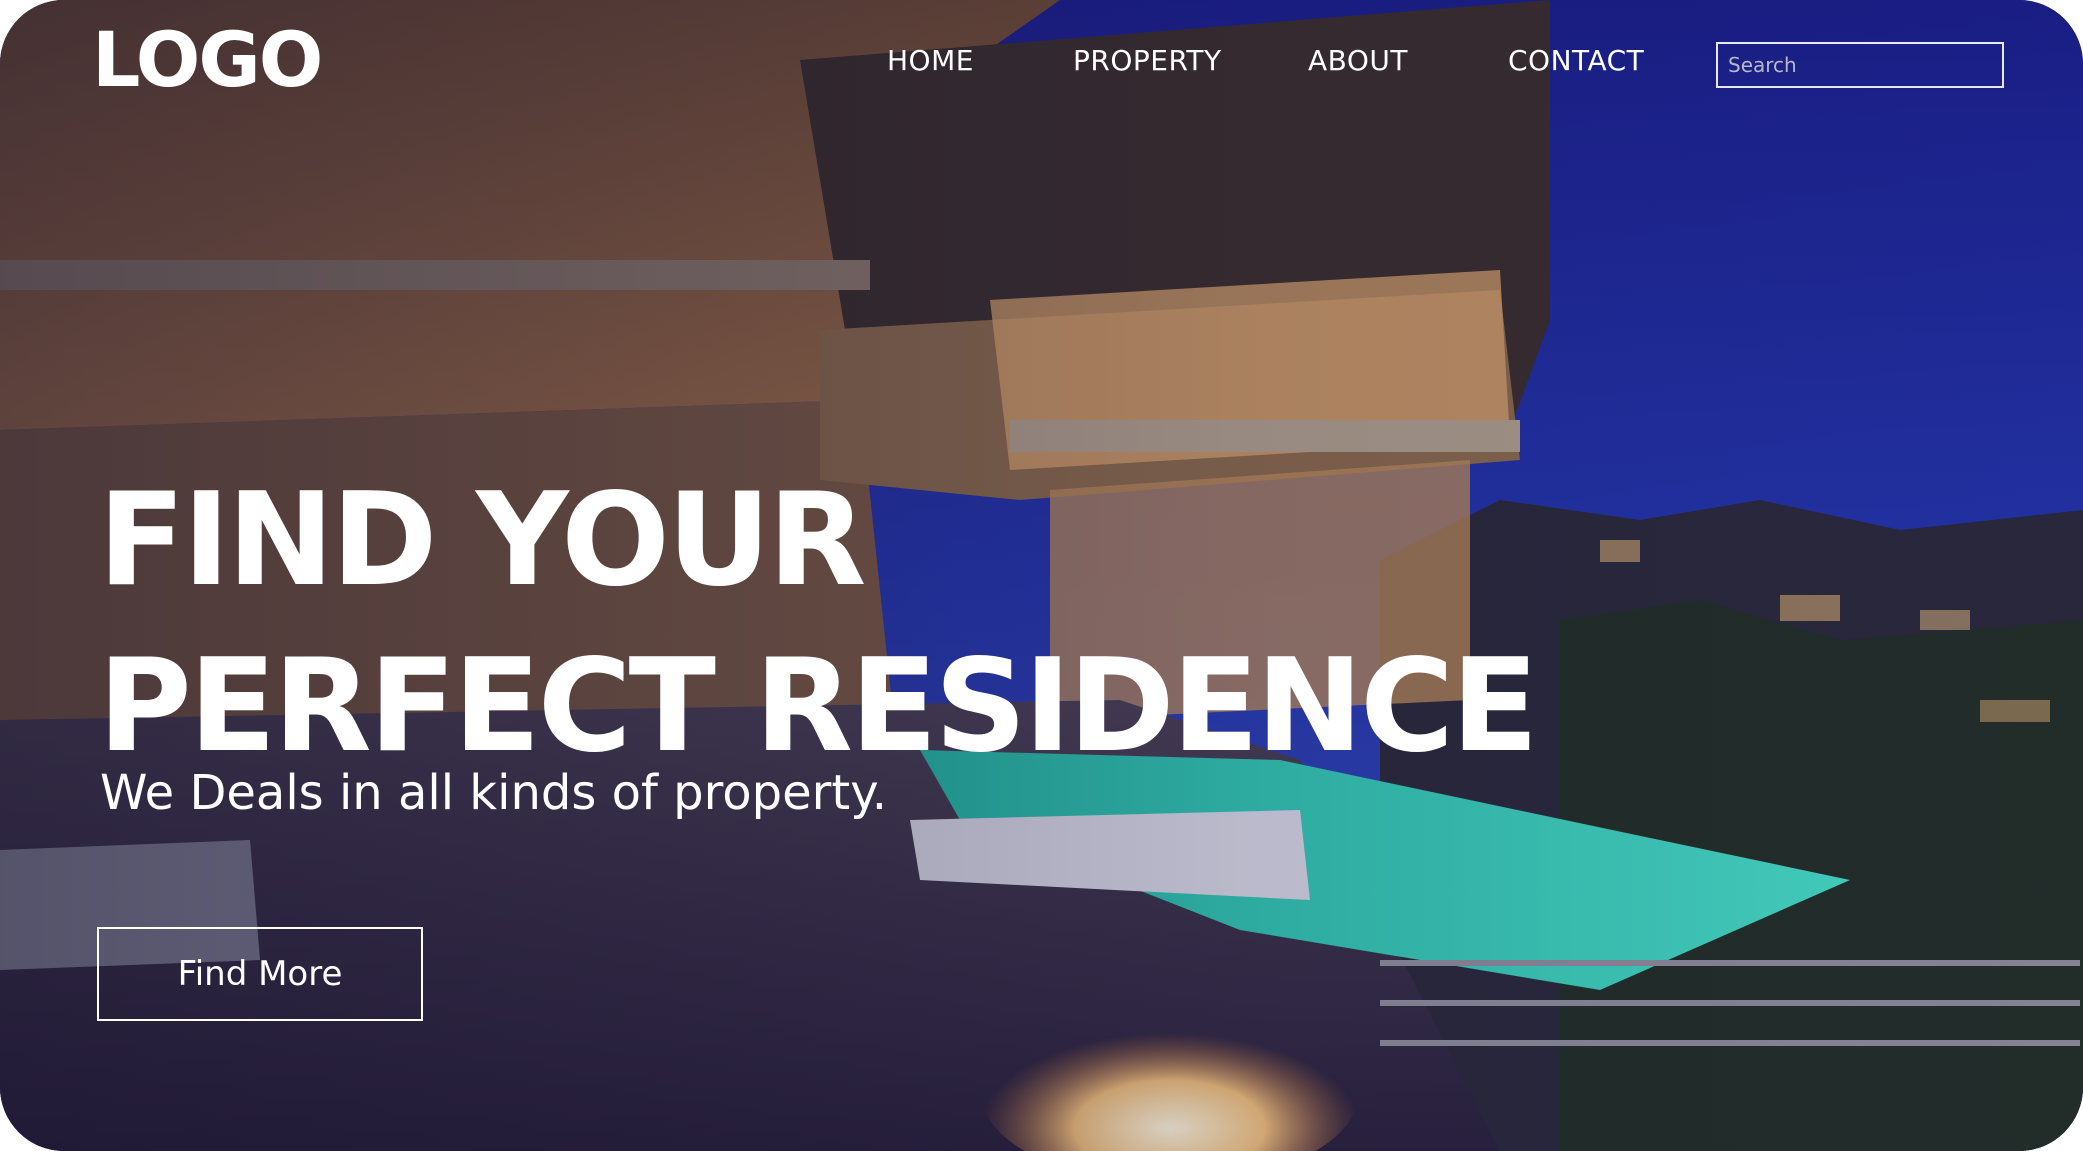  Describe the element at coordinates (260, 974) in the screenshot. I see `find-more-button: Find More` at that location.